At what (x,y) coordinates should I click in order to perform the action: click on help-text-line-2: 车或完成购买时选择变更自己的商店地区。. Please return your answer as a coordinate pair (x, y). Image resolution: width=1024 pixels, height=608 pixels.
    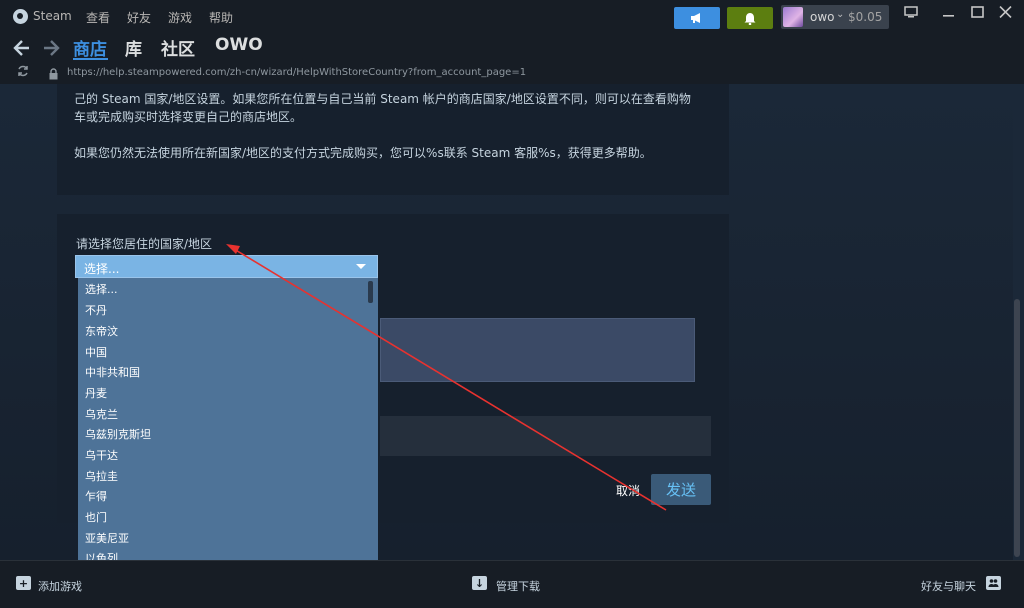
    Looking at the image, I should click on (188, 117).